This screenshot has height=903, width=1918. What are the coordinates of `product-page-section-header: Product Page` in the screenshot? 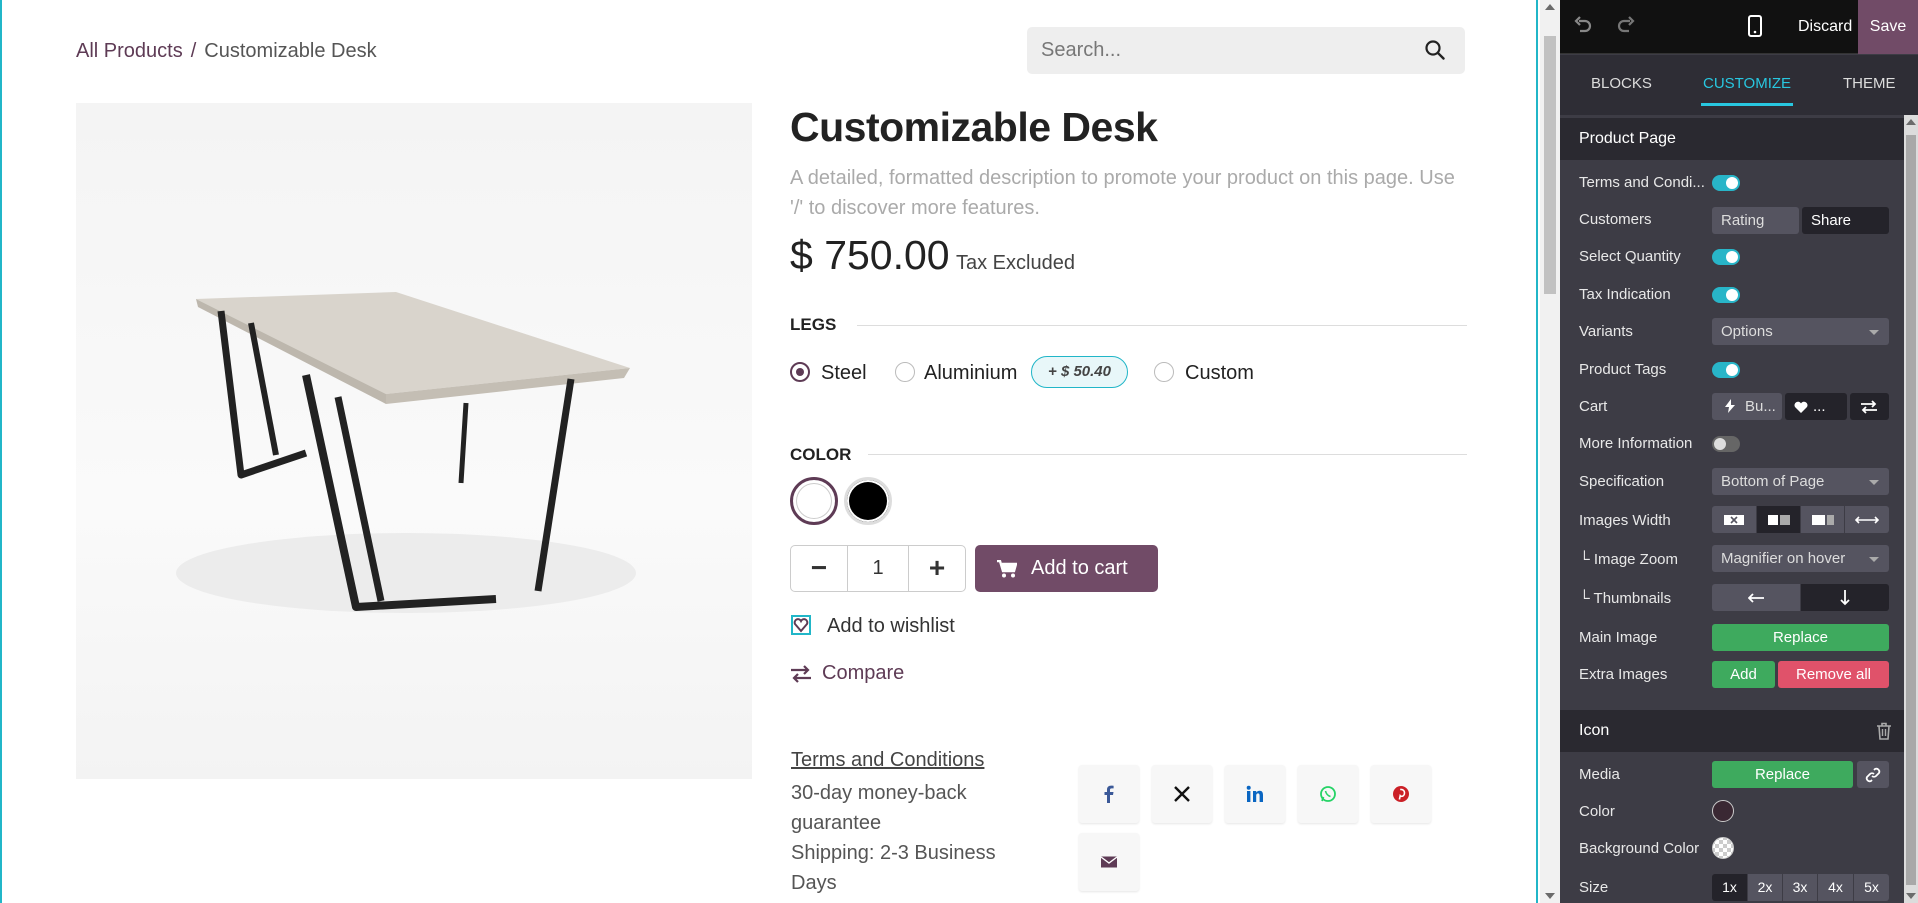 It's located at (1732, 139).